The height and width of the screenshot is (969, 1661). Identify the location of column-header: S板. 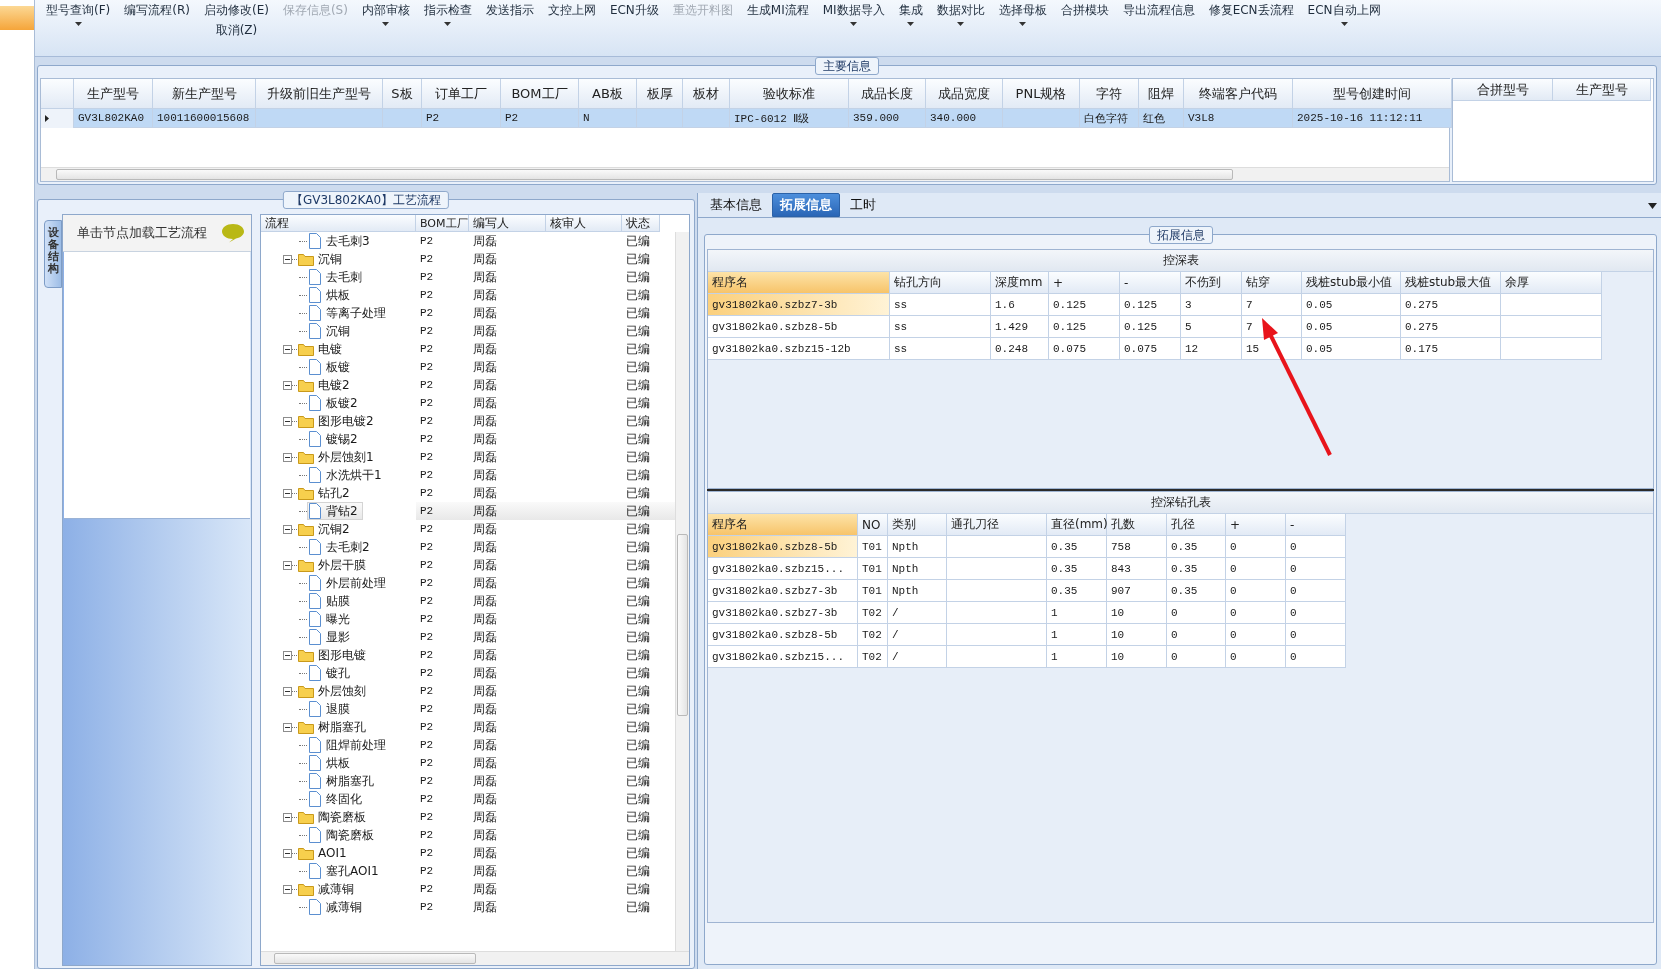
(402, 94).